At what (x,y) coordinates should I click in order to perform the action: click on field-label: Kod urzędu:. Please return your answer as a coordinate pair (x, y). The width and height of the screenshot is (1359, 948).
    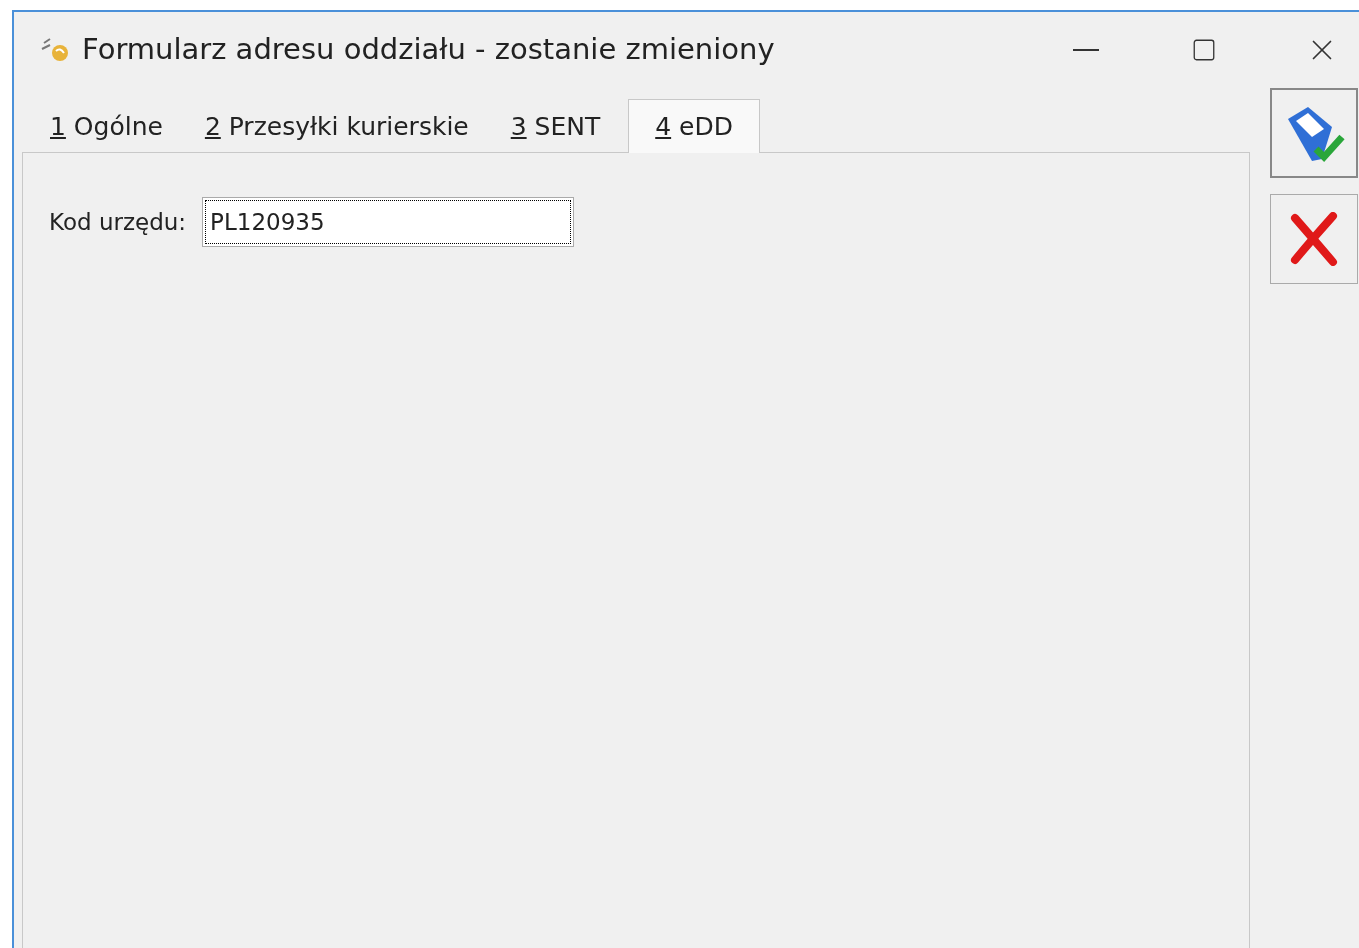
    Looking at the image, I should click on (118, 222).